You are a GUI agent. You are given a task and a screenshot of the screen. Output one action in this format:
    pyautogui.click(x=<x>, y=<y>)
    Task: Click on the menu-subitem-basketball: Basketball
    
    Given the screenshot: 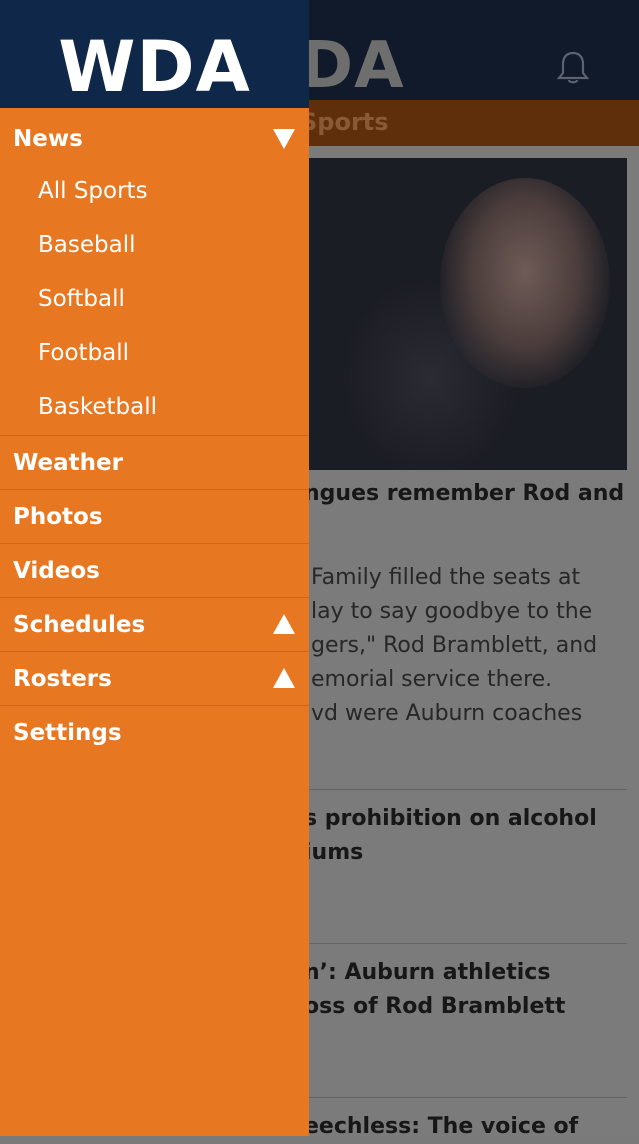 What is the action you would take?
    pyautogui.click(x=154, y=407)
    